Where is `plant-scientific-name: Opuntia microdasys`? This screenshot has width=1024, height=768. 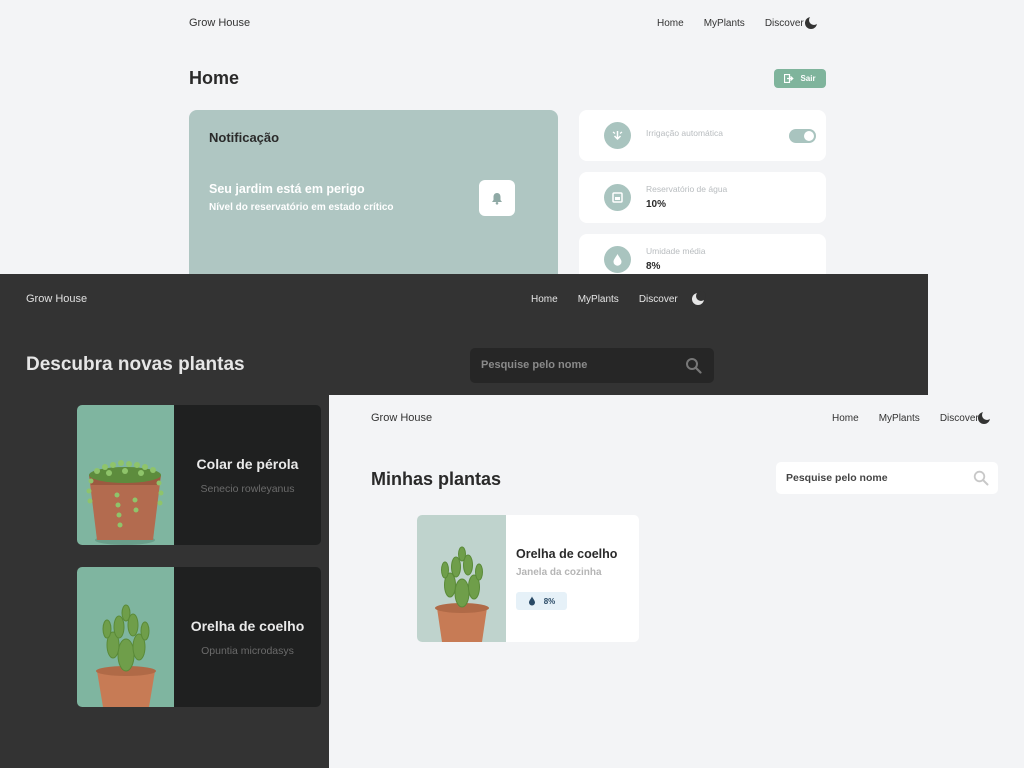
plant-scientific-name: Opuntia microdasys is located at coordinates (247, 651).